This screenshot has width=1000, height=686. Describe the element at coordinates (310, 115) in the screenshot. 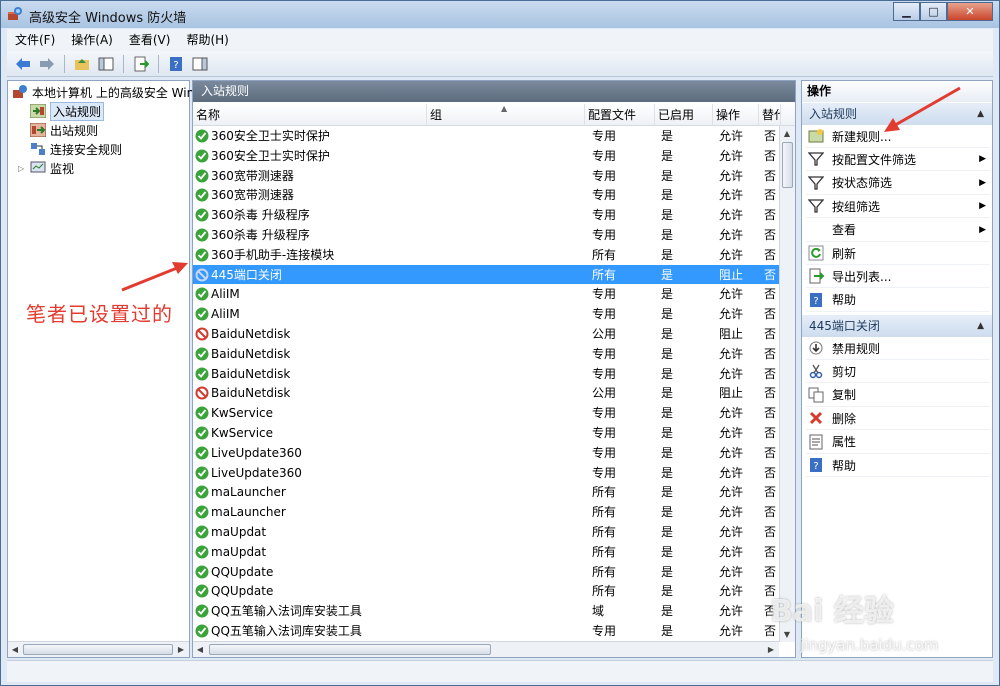

I see `column-name: 名称` at that location.